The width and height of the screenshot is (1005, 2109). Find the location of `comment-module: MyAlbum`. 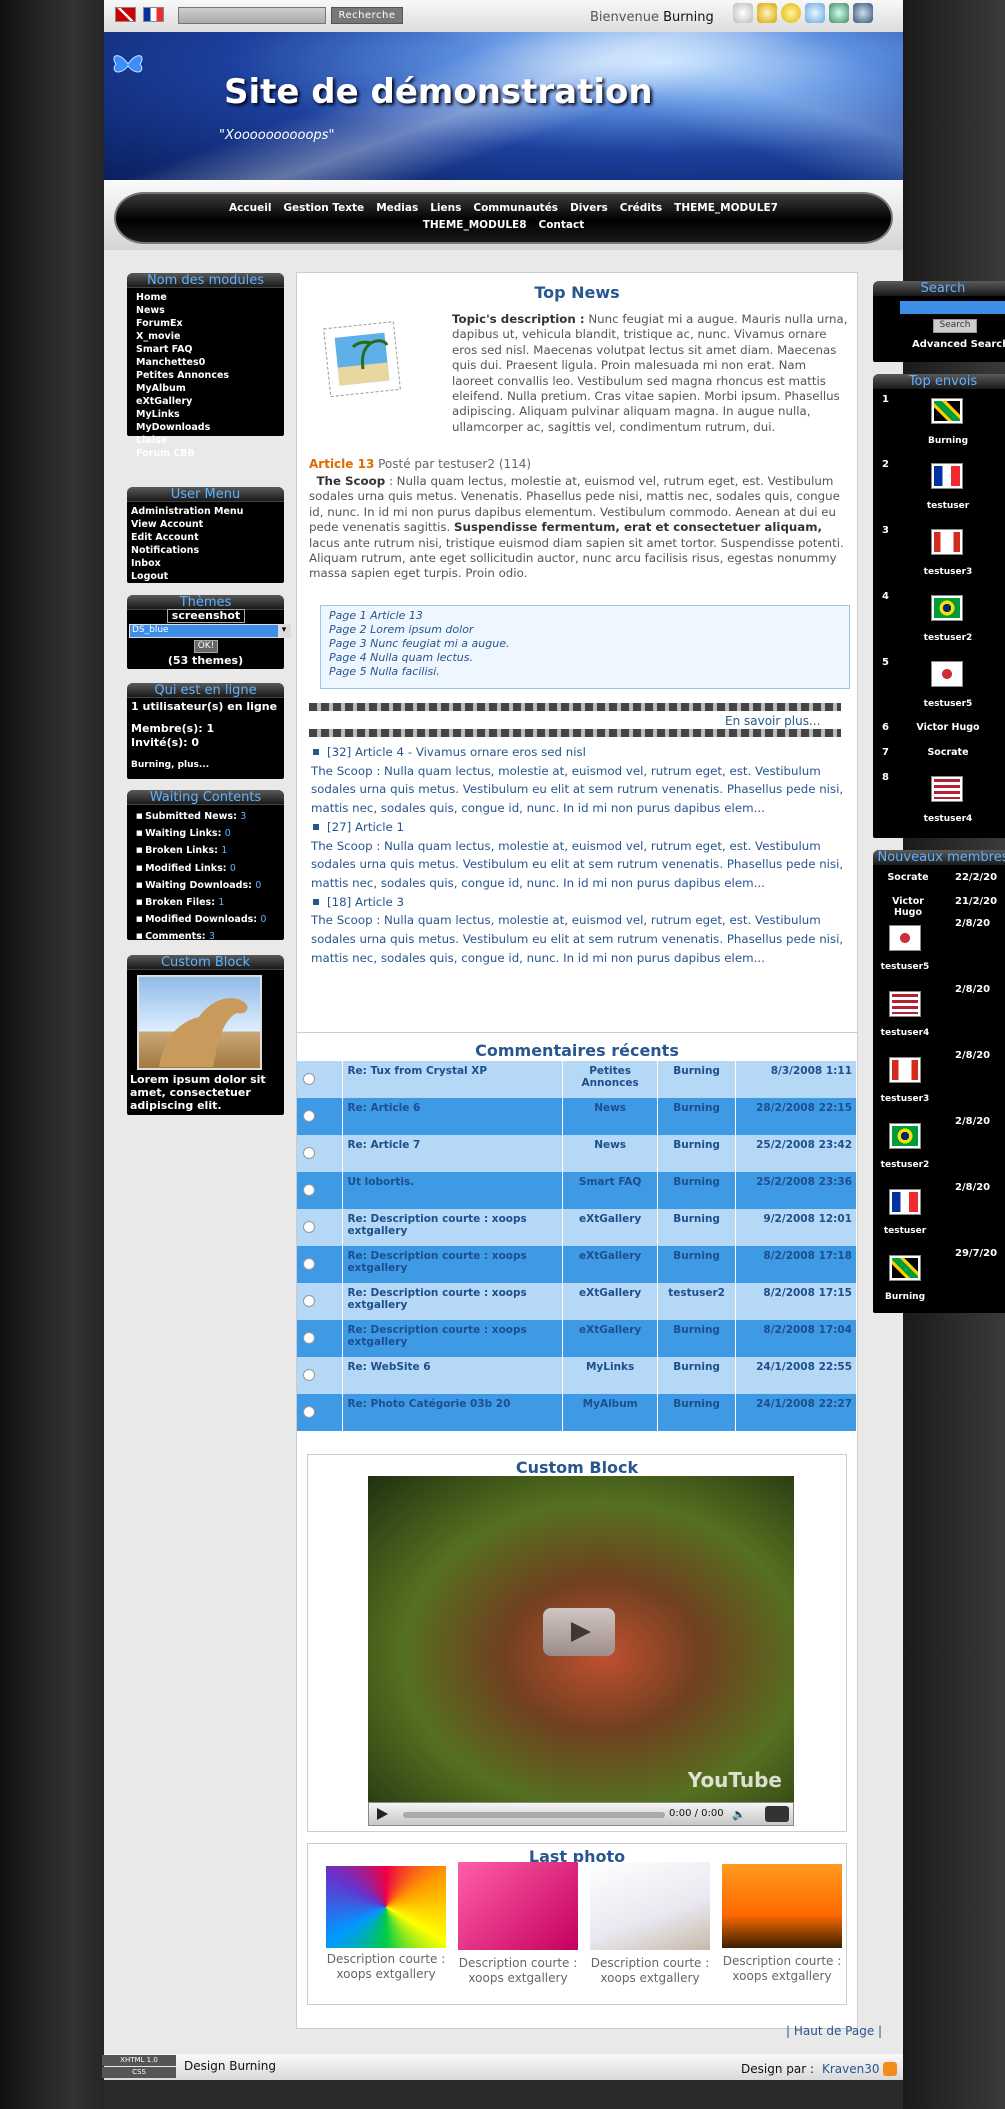

comment-module: MyAlbum is located at coordinates (610, 1412).